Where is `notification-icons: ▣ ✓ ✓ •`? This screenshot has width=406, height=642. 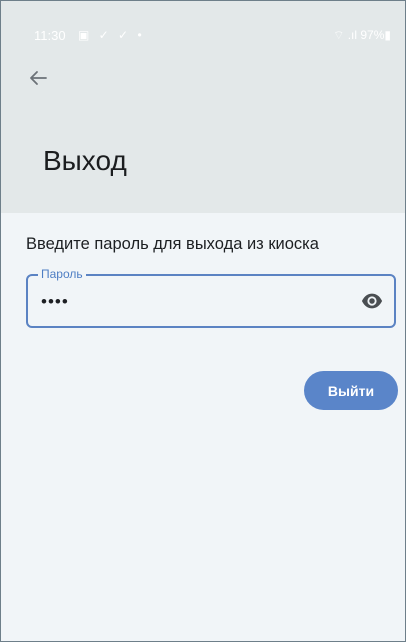 notification-icons: ▣ ✓ ✓ • is located at coordinates (111, 35).